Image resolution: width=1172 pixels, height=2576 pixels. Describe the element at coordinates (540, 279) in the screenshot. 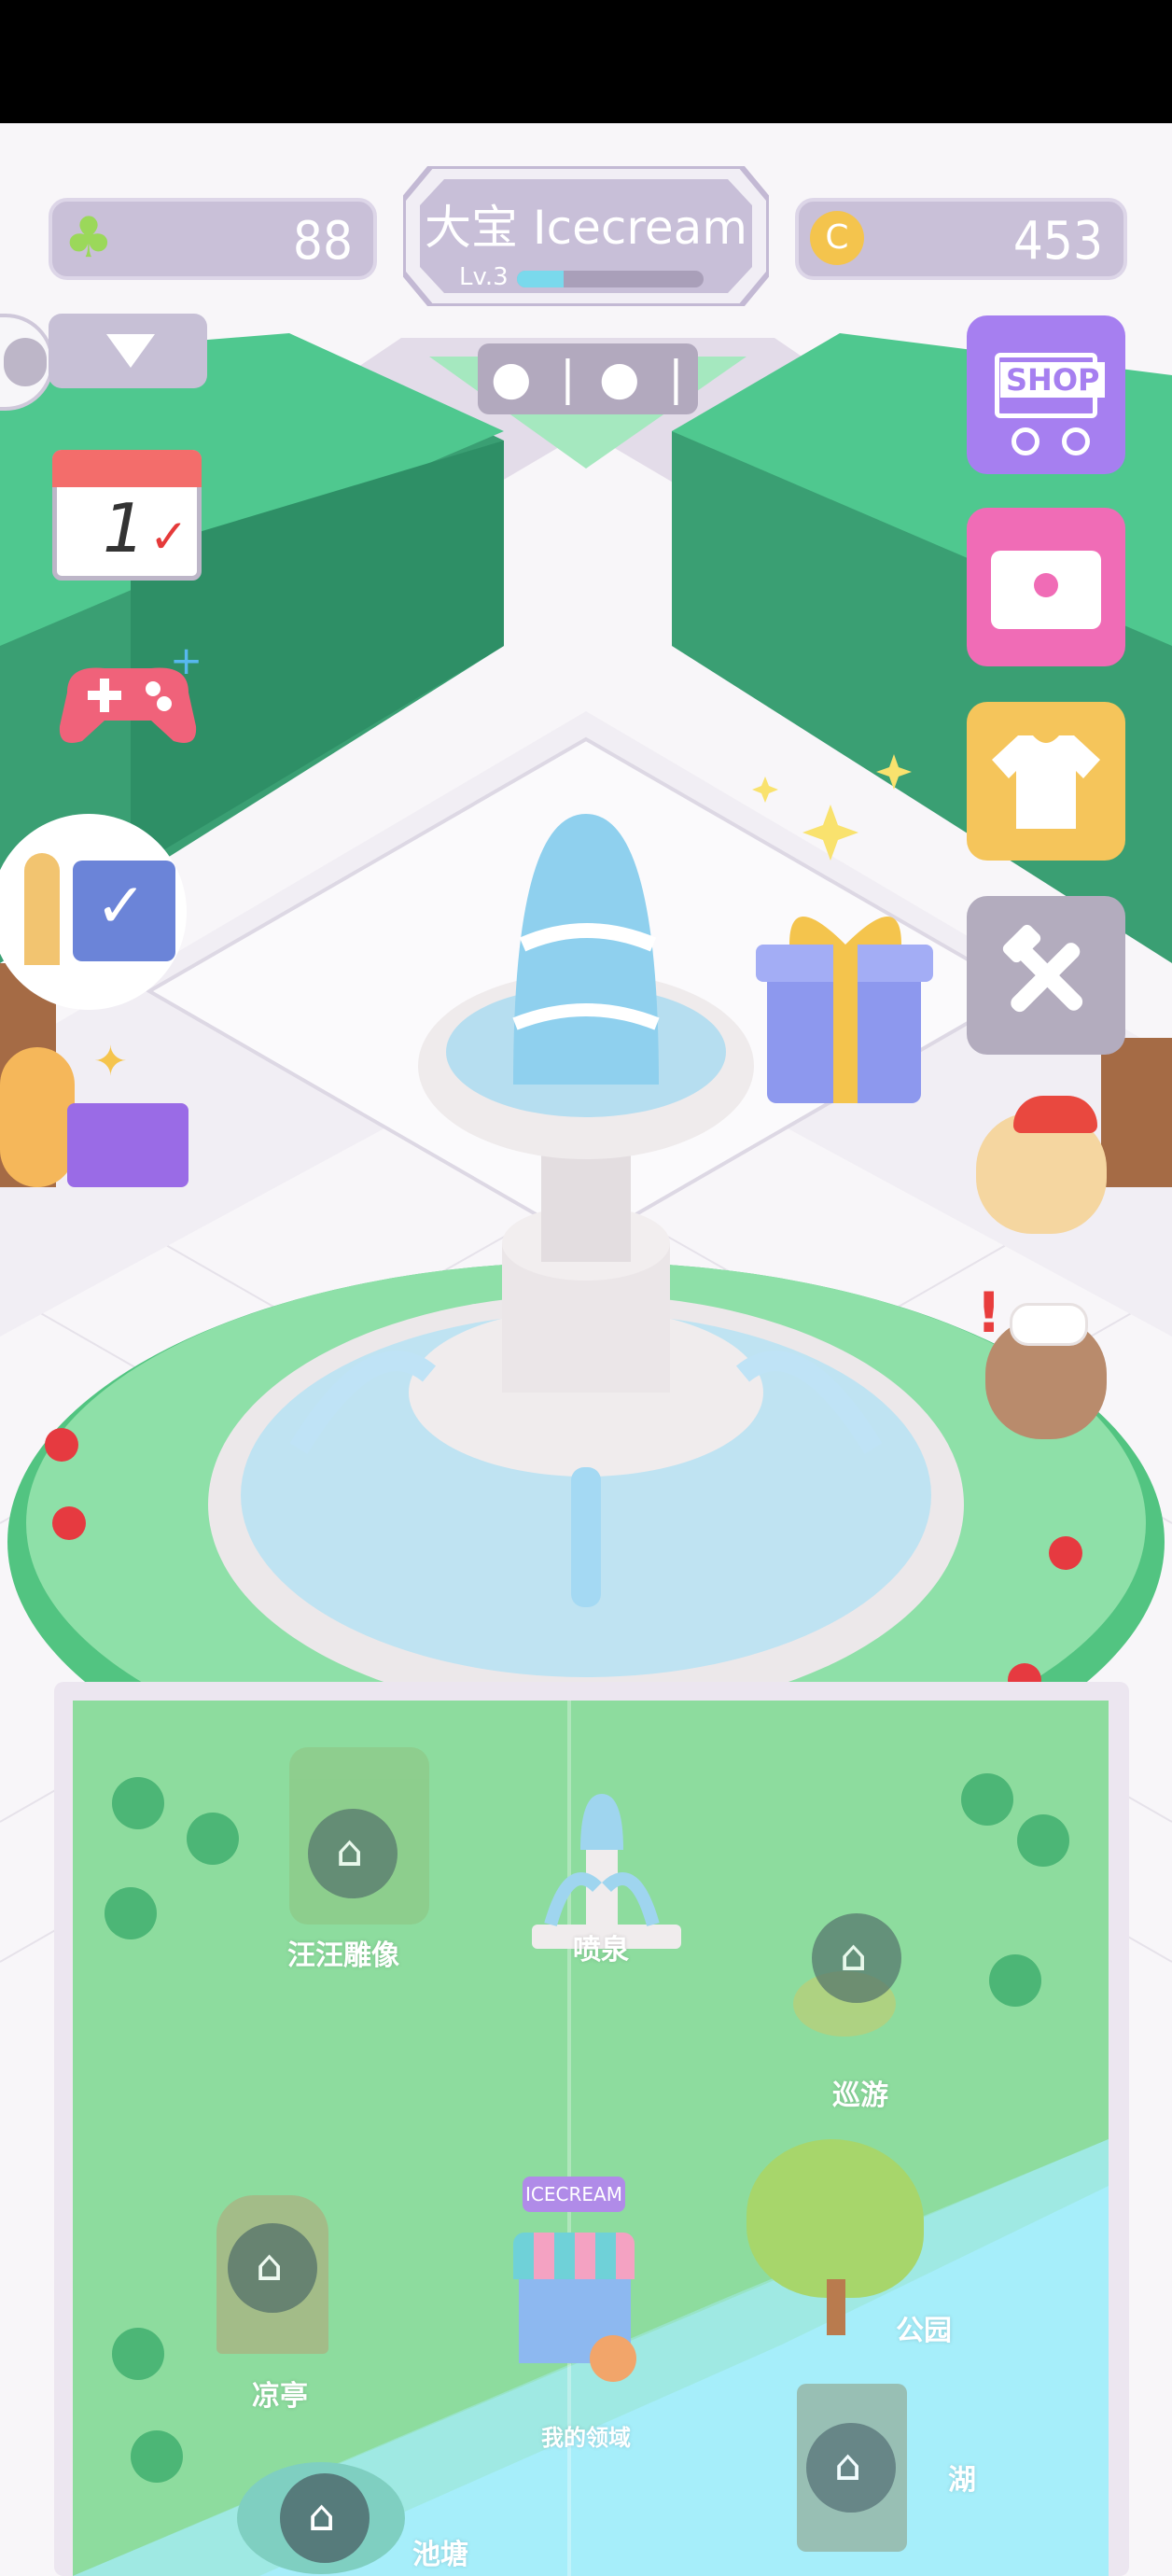

I see `level-progress-fill` at that location.